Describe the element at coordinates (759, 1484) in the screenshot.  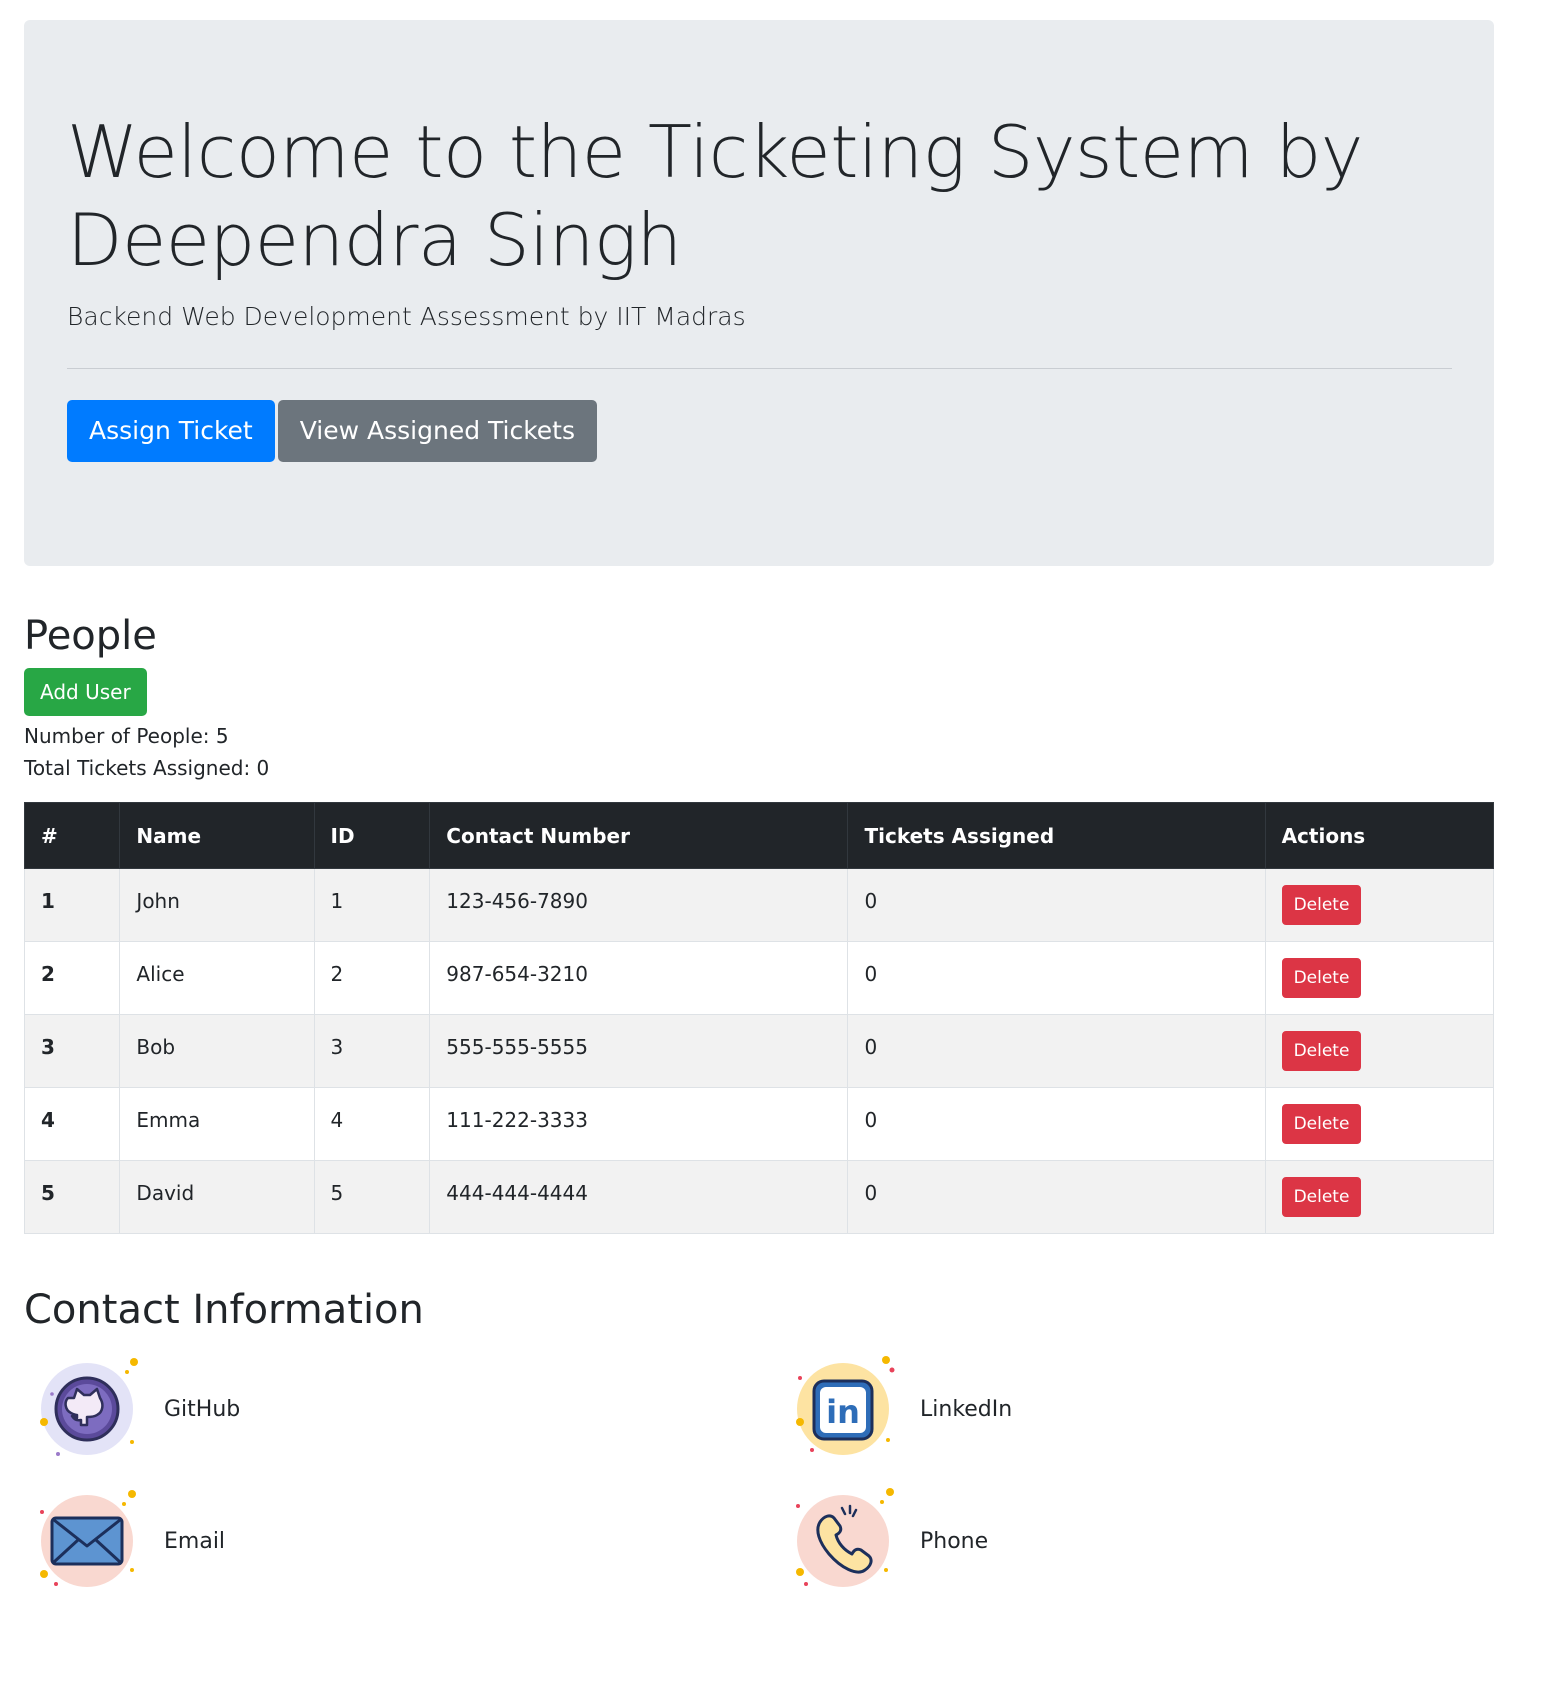
I see `contact-links: GitHub in LinkedIn Email Phone` at that location.